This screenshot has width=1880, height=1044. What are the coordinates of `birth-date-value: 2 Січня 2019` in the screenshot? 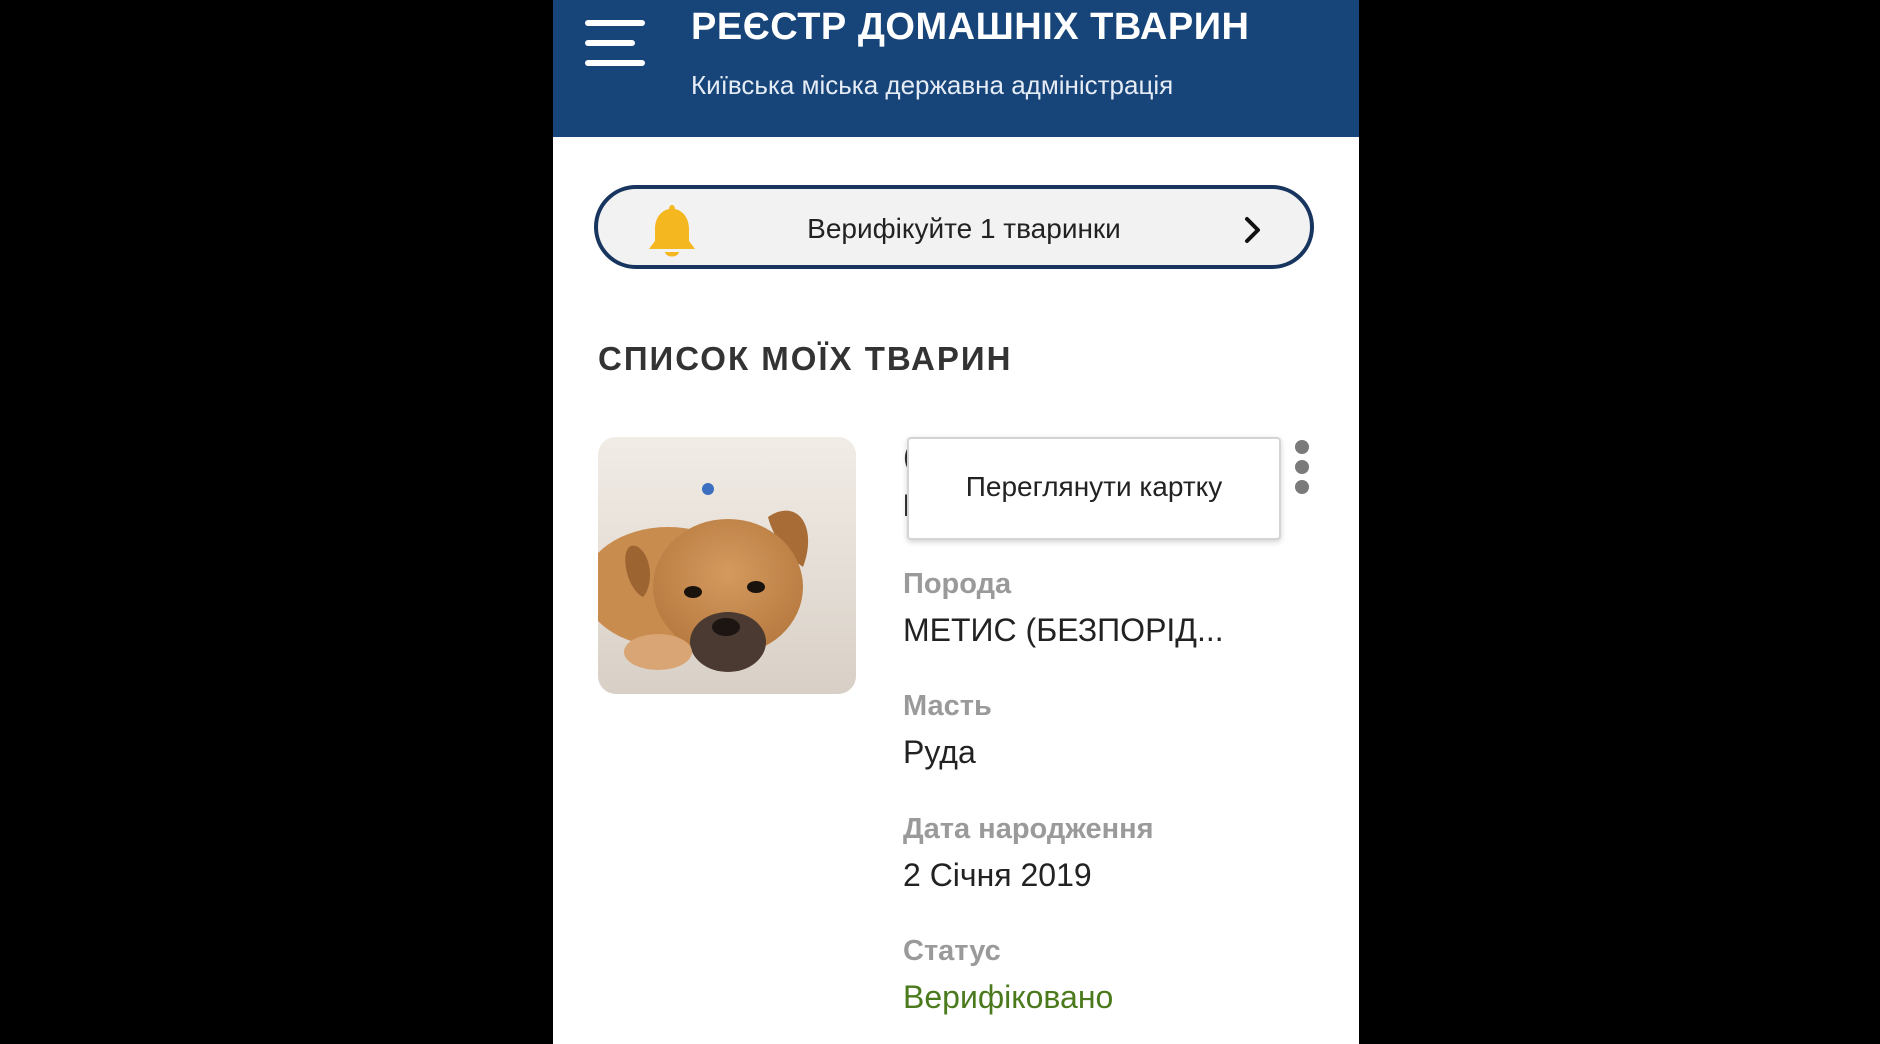 It's located at (997, 875).